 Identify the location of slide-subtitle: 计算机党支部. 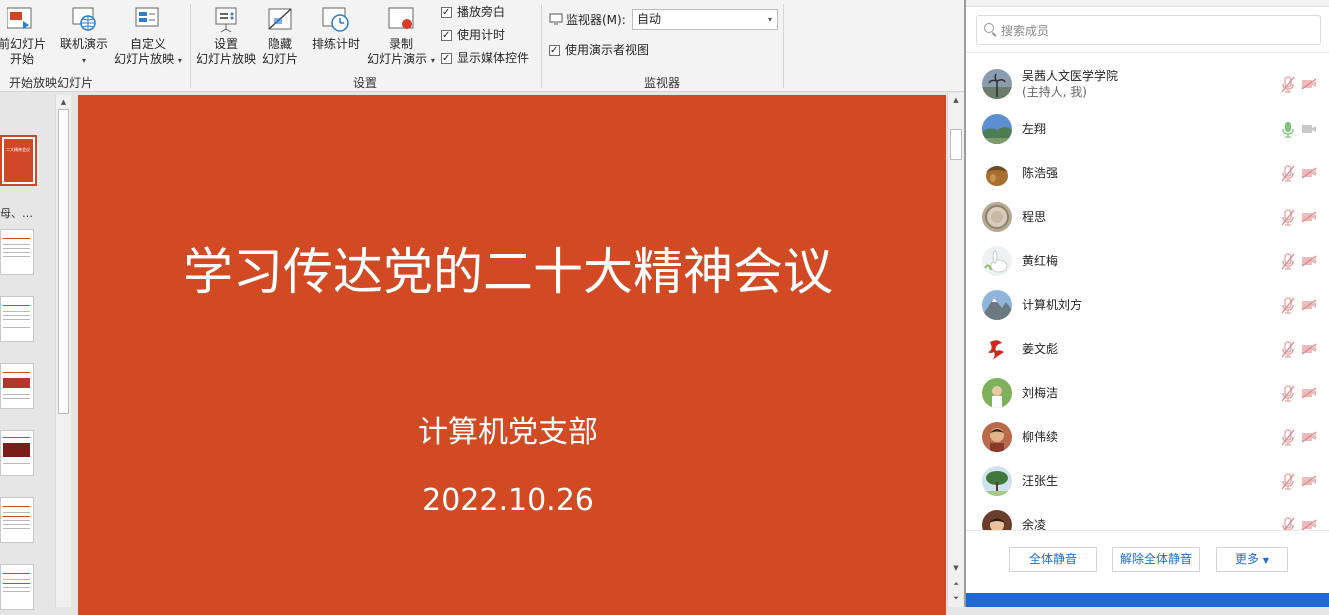
(508, 429).